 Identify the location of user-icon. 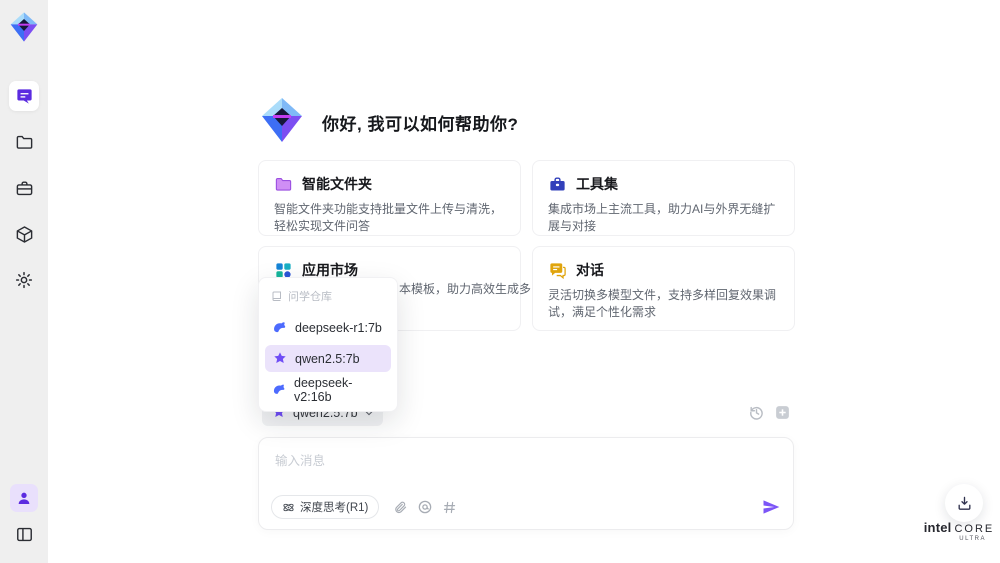
(24, 498).